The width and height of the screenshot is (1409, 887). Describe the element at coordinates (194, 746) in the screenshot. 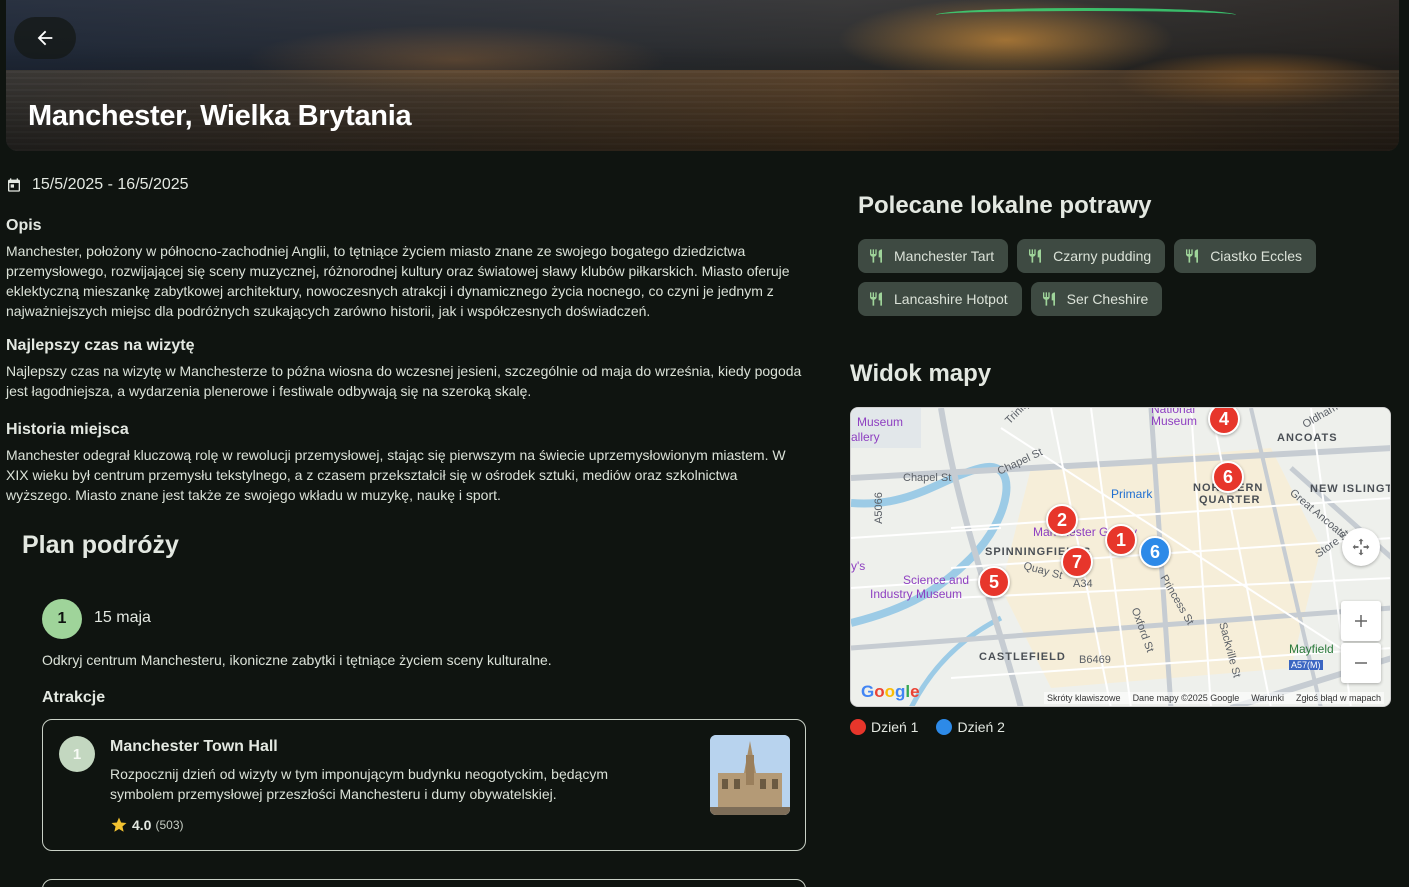

I see `attraction-name: Manchester Town Hall` at that location.